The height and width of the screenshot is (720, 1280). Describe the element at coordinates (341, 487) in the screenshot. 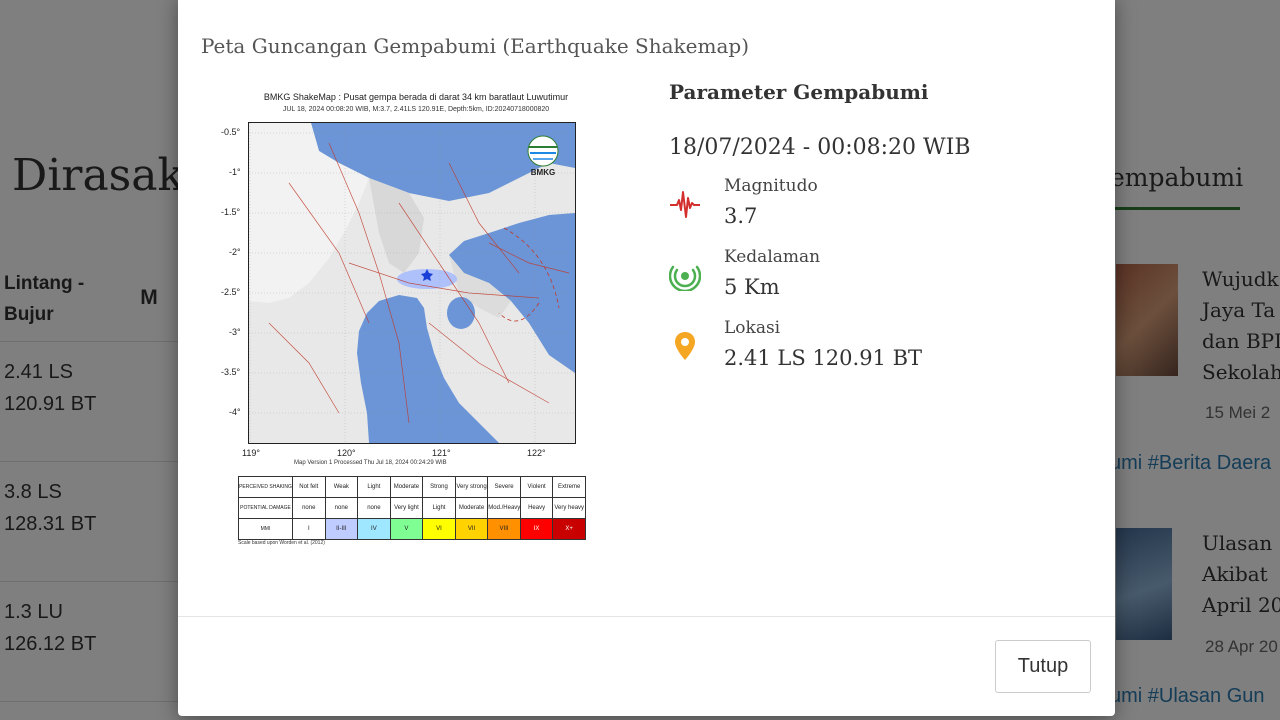

I see `legend-cell: Weak` at that location.